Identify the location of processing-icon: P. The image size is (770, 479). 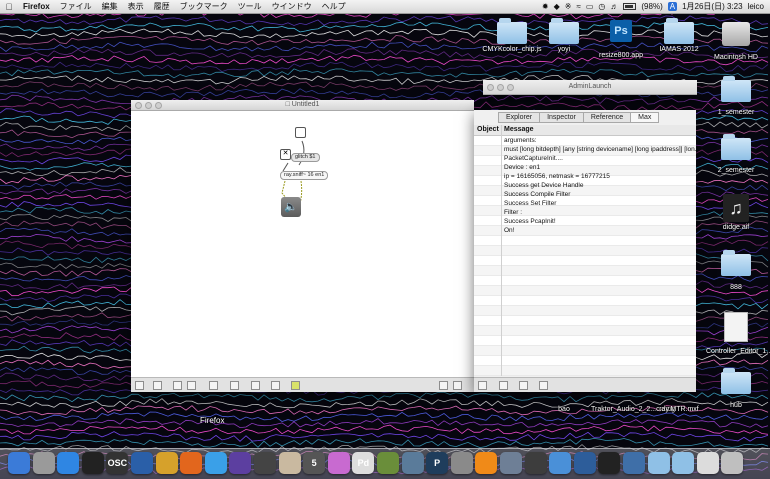
(437, 463).